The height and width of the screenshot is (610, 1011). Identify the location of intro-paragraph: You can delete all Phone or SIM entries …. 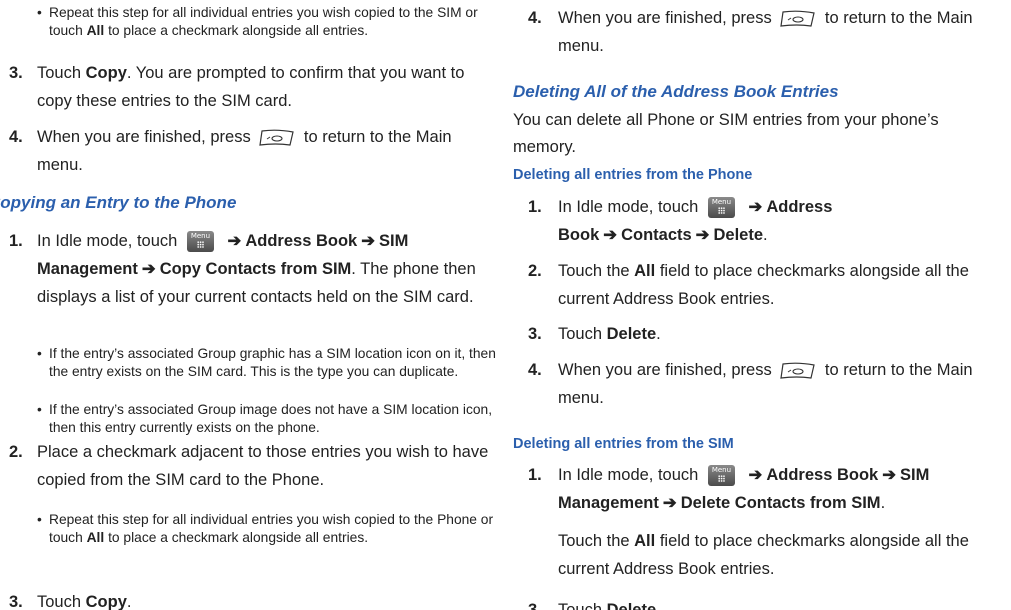
(726, 133).